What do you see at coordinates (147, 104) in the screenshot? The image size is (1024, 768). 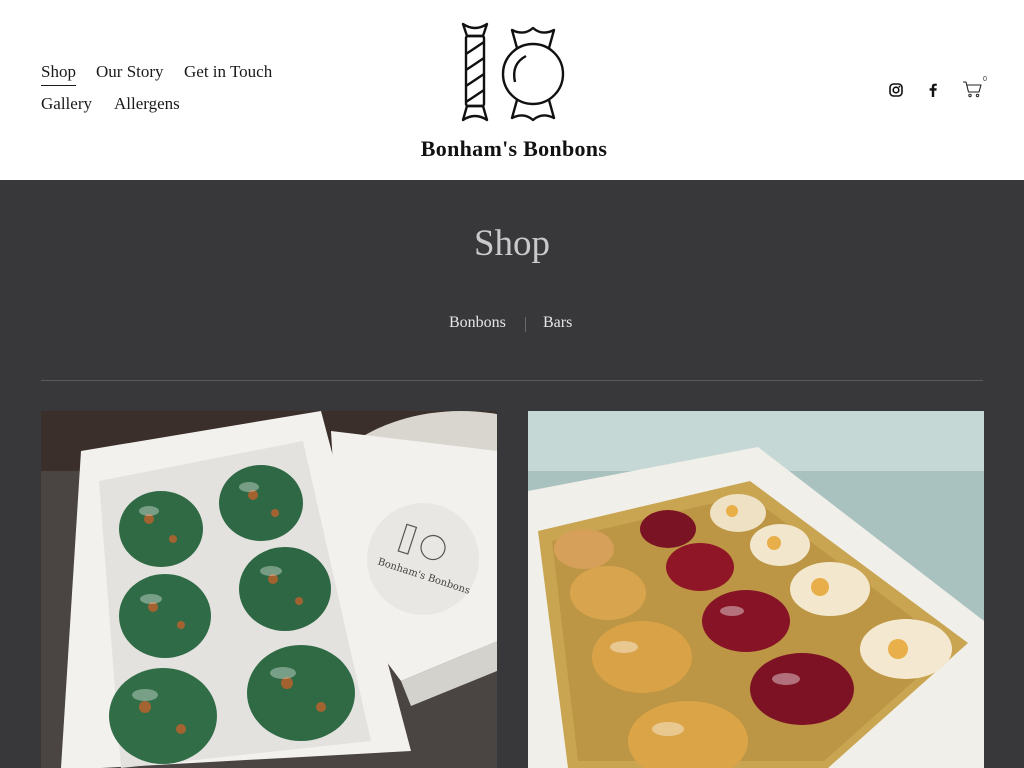 I see `nav-allergens: Allergens` at bounding box center [147, 104].